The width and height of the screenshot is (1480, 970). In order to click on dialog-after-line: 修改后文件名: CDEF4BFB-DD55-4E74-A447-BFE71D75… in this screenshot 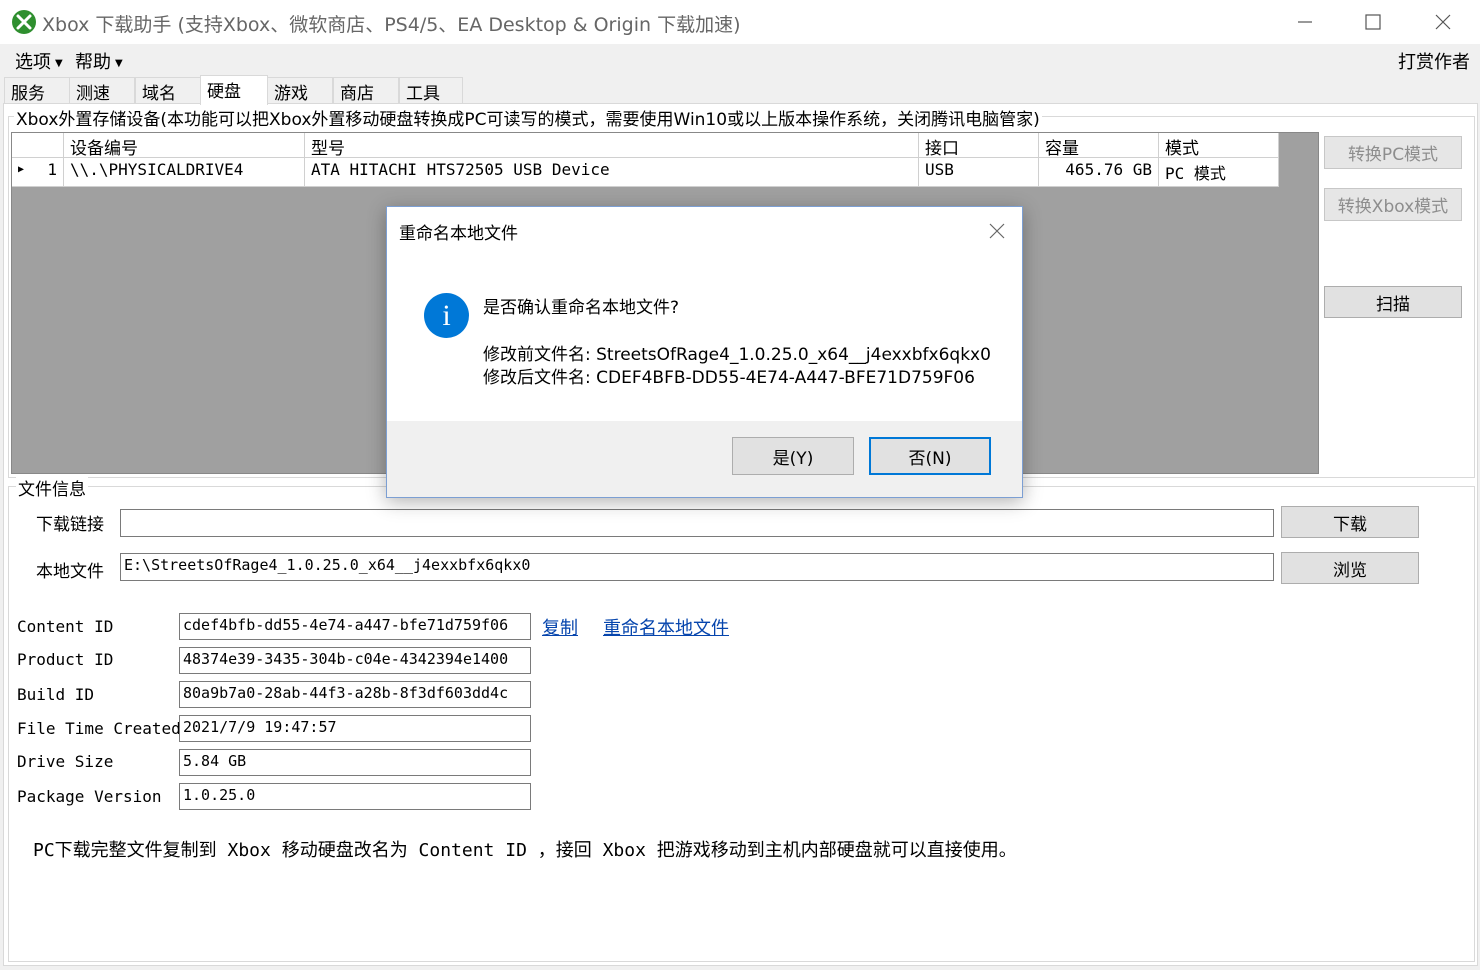, I will do `click(729, 378)`.